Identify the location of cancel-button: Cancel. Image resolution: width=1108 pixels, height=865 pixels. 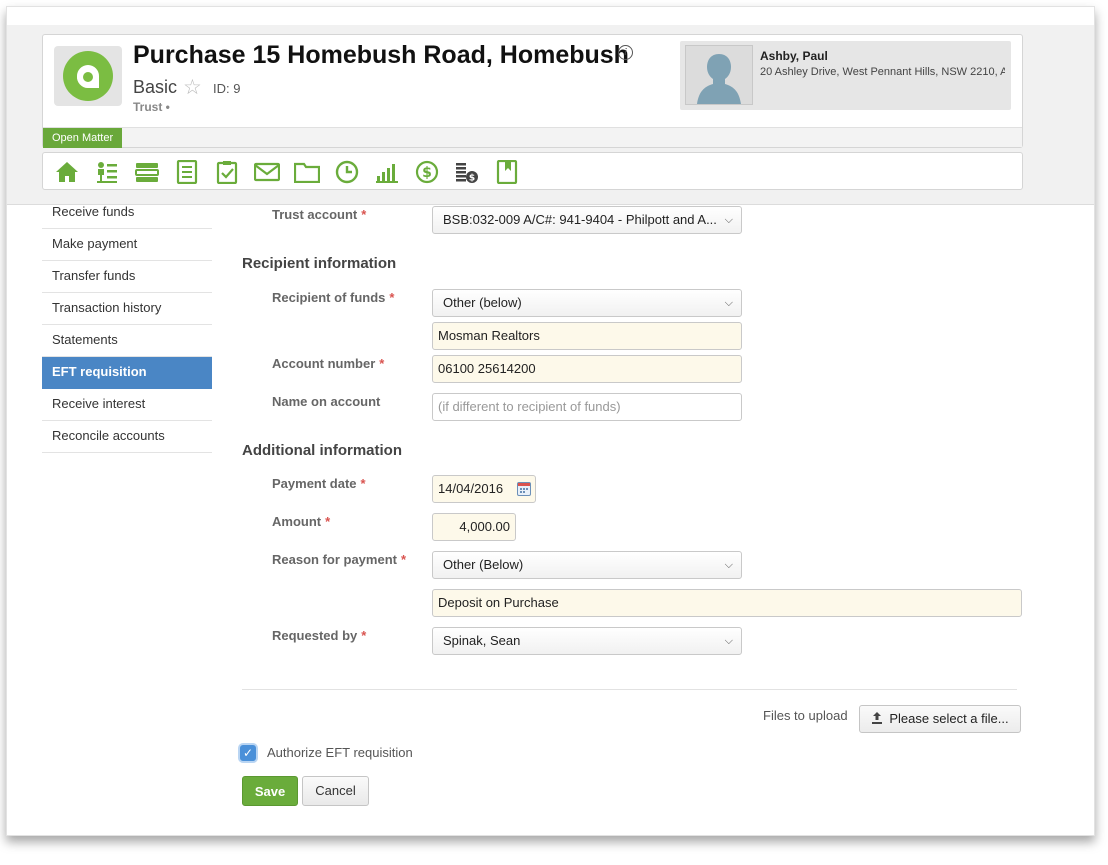
(335, 791).